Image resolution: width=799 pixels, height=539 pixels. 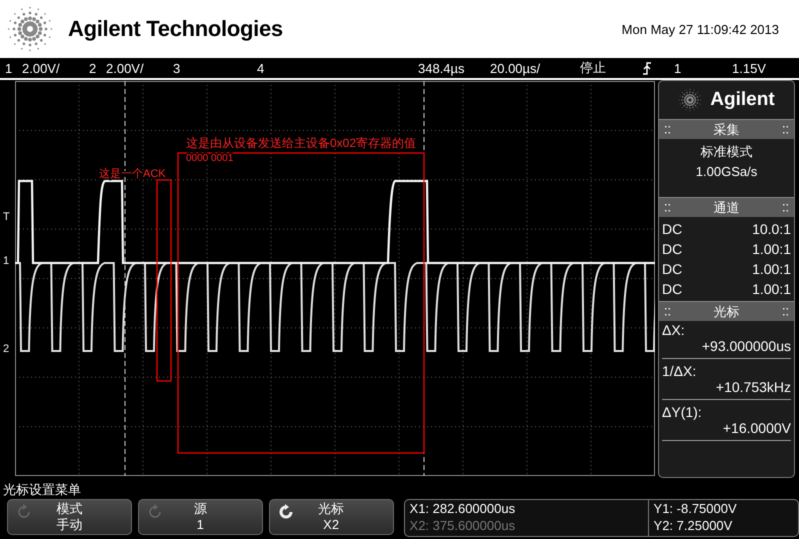 What do you see at coordinates (93, 68) in the screenshot?
I see `channel-number: 2` at bounding box center [93, 68].